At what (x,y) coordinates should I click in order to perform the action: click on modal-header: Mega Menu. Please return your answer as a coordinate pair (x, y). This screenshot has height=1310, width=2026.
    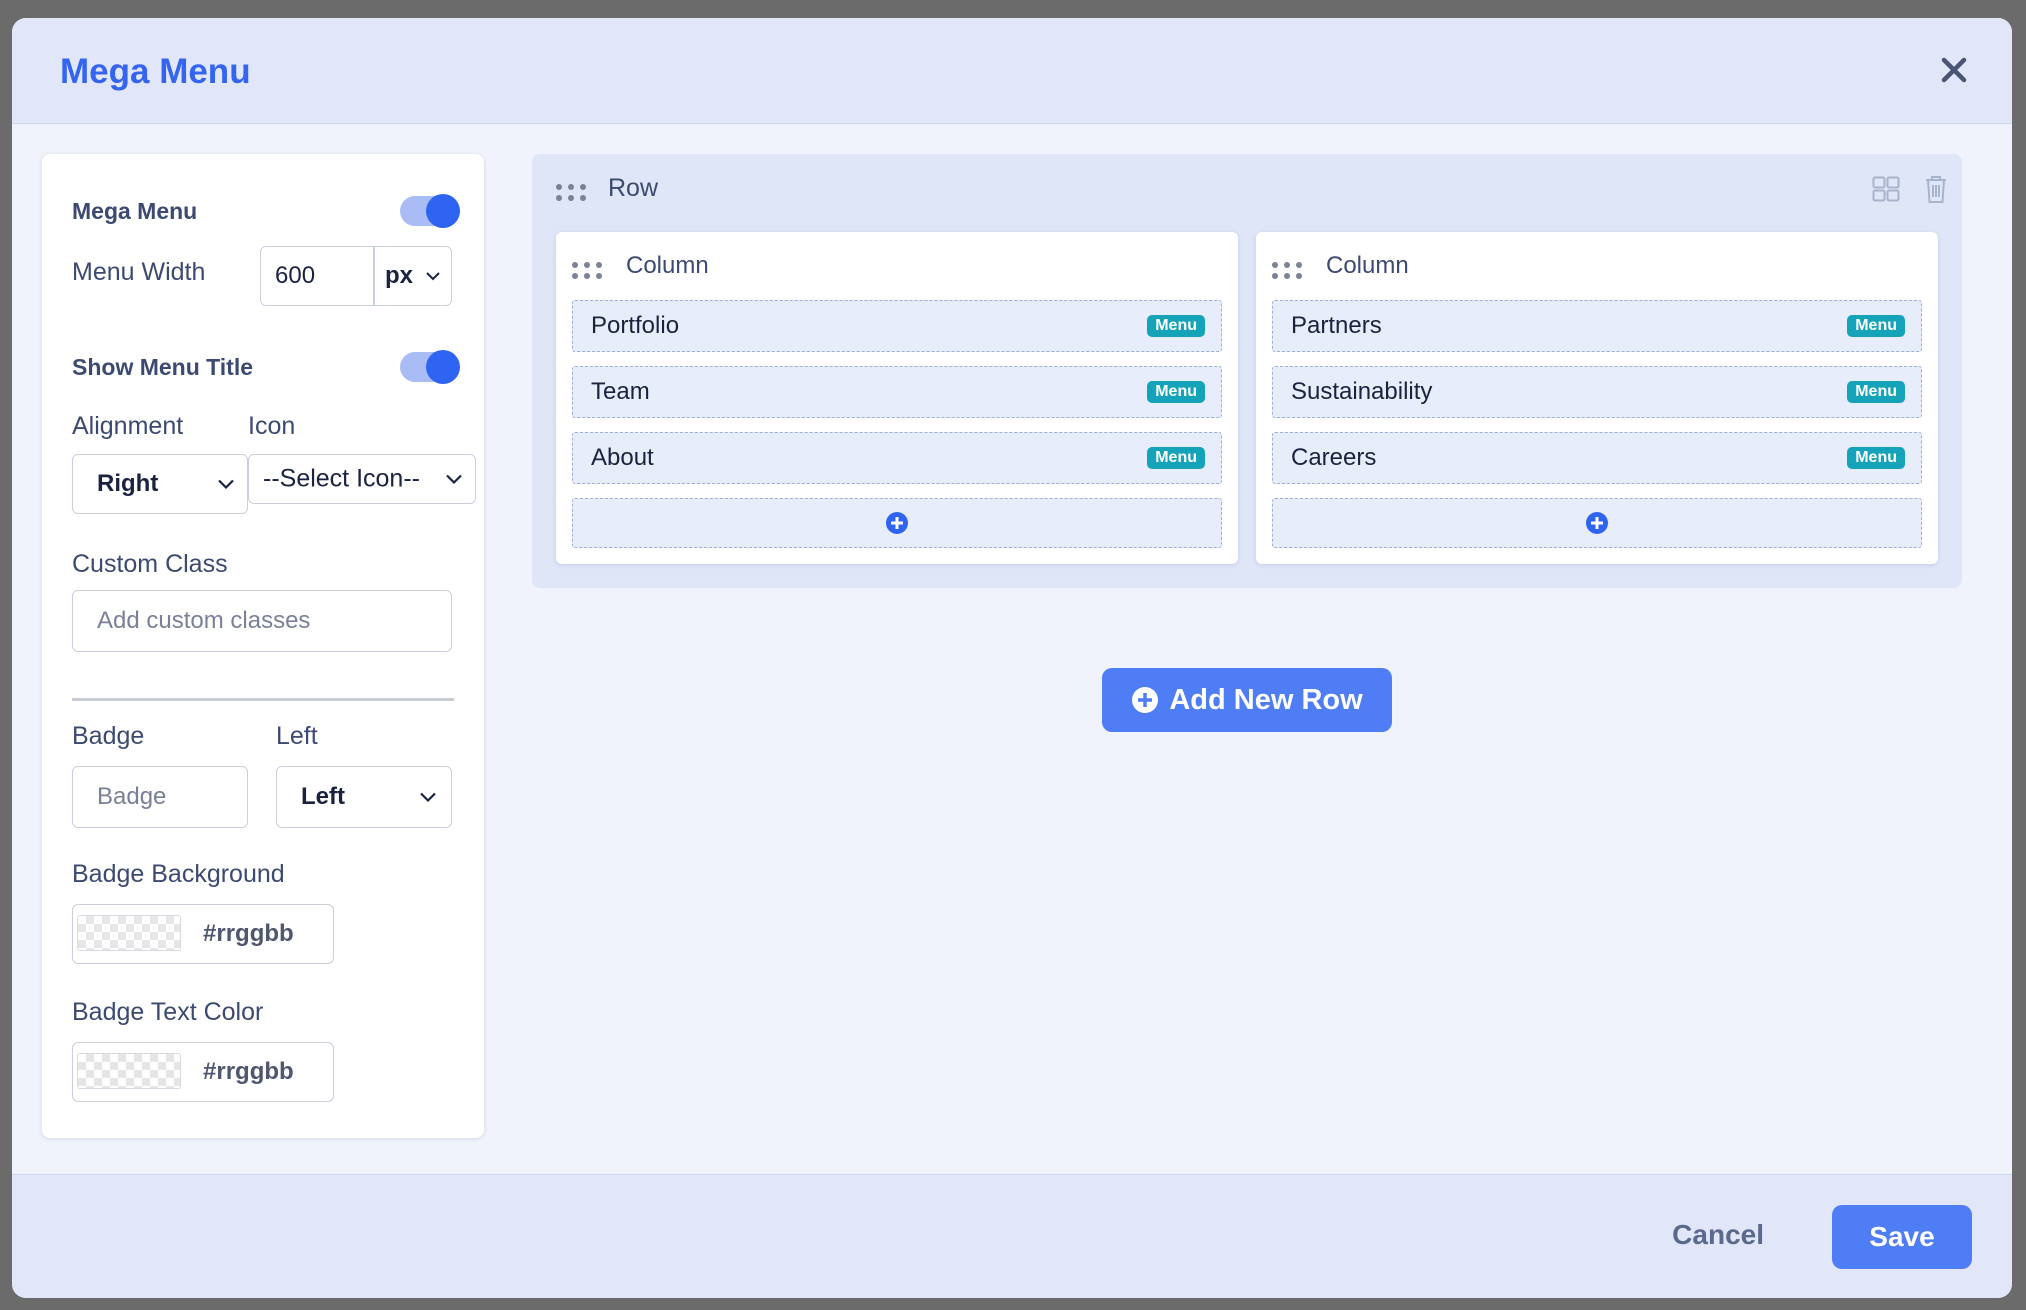
    Looking at the image, I should click on (1012, 71).